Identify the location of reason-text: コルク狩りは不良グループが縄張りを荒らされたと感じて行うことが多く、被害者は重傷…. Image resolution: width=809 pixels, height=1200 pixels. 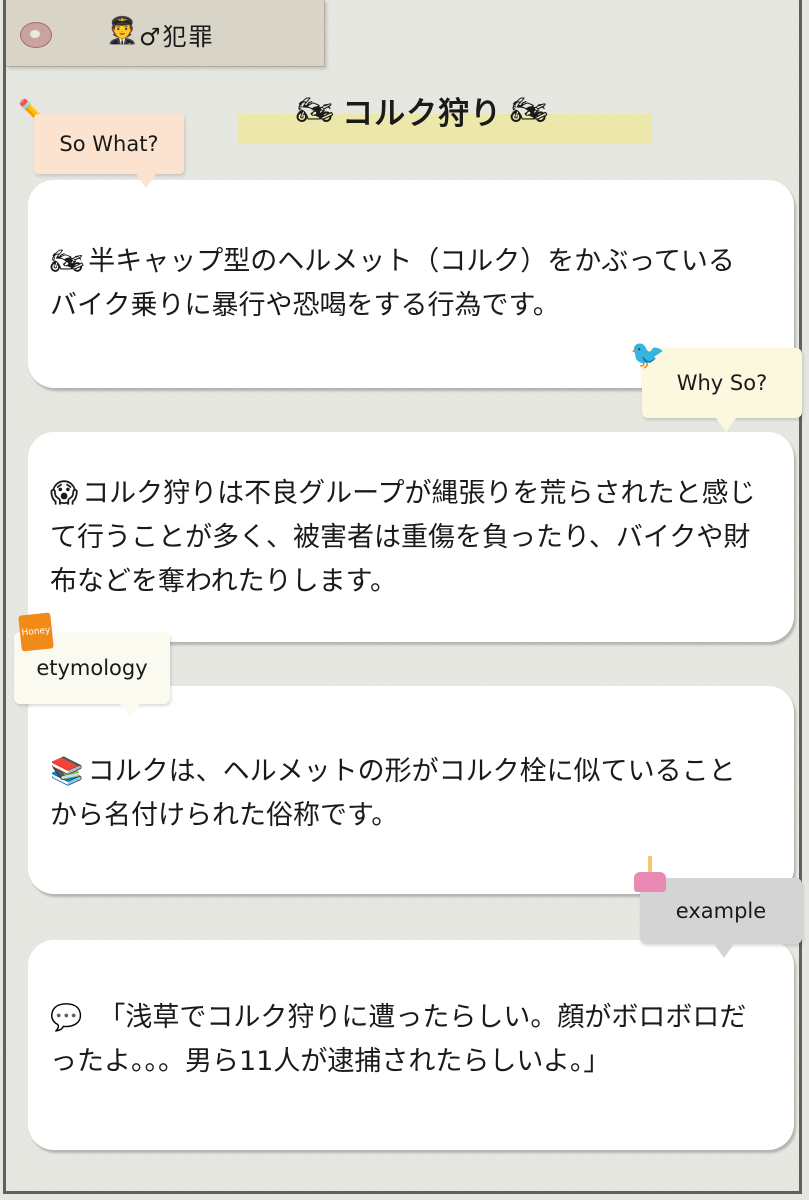
(403, 537).